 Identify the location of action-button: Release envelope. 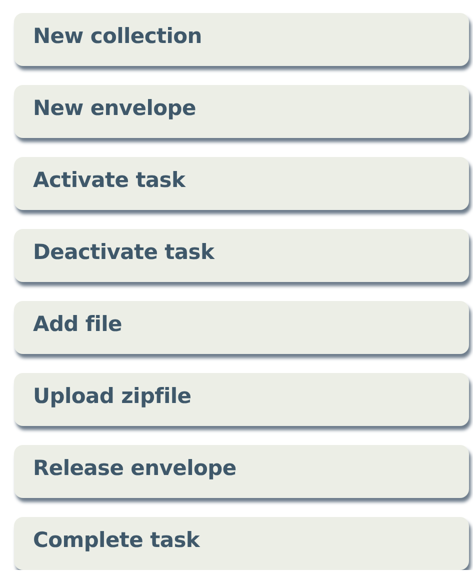
(241, 471).